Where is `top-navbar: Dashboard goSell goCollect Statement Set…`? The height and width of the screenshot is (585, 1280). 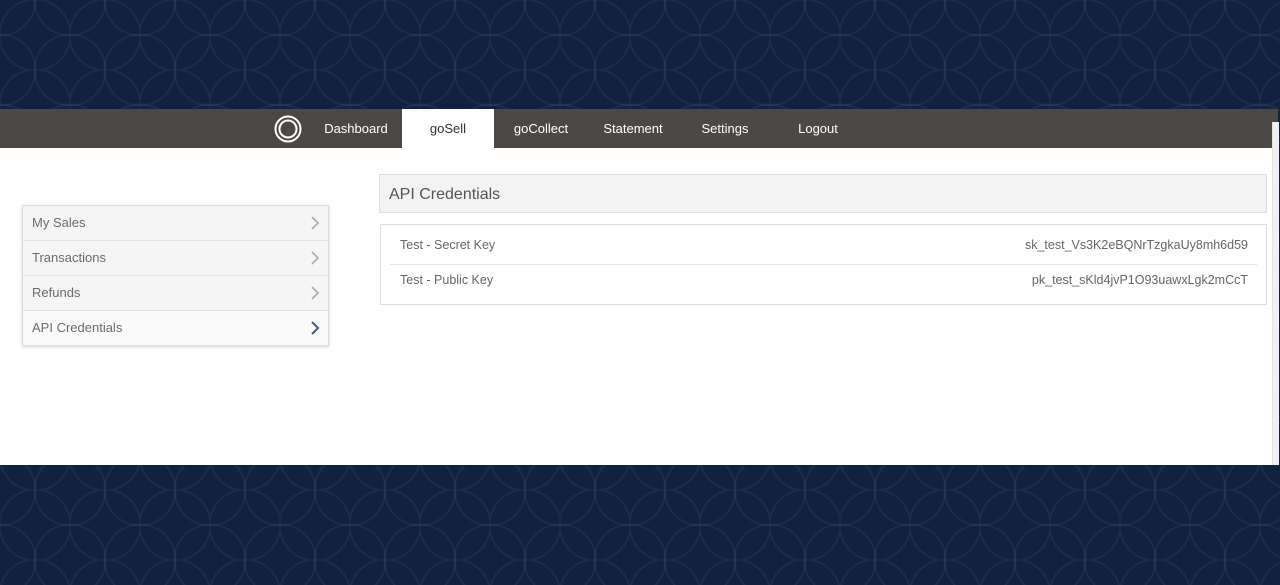 top-navbar: Dashboard goSell goCollect Statement Set… is located at coordinates (639, 128).